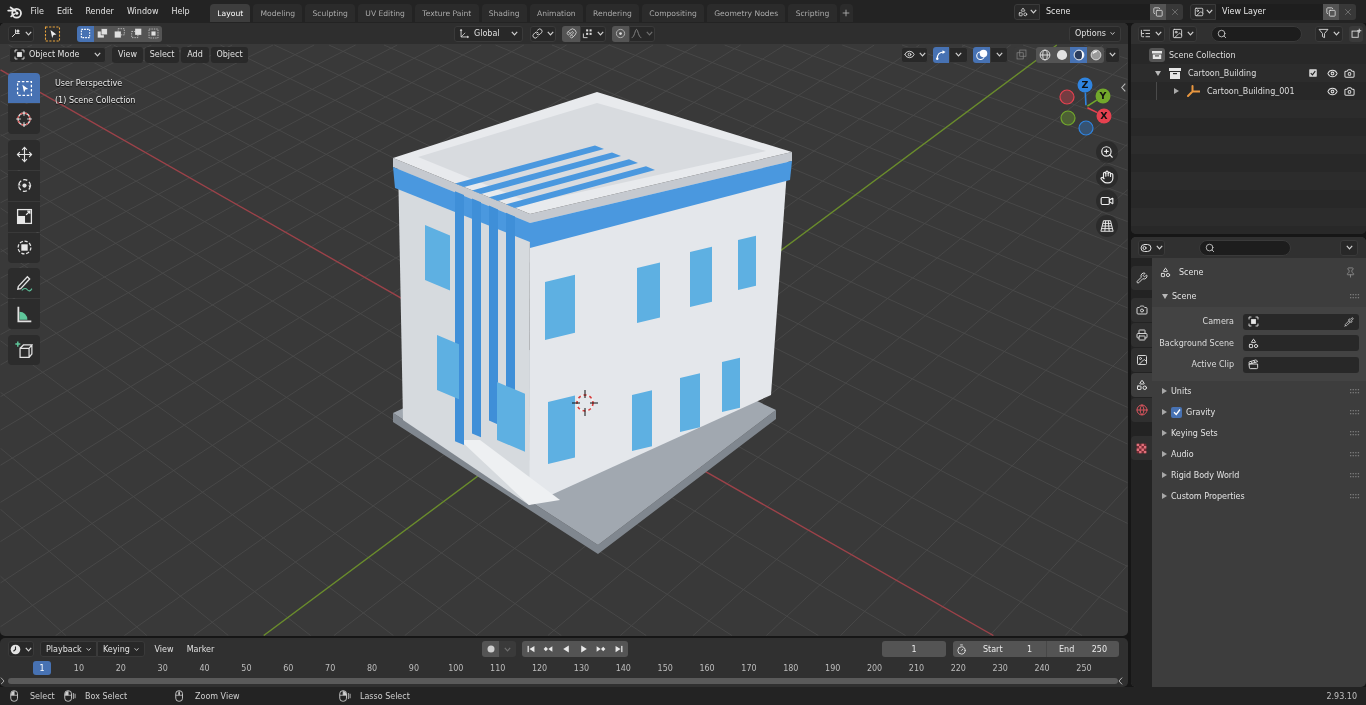 This screenshot has width=1366, height=705. What do you see at coordinates (1259, 496) in the screenshot?
I see `panel-header: Custom Properties` at bounding box center [1259, 496].